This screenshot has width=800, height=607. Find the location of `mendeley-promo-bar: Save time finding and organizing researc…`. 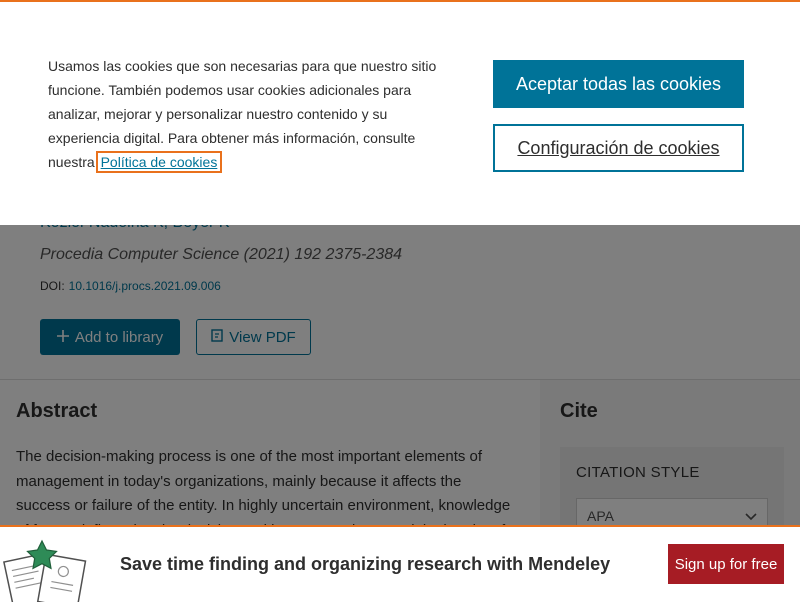

mendeley-promo-bar: Save time finding and organizing researc… is located at coordinates (400, 566).